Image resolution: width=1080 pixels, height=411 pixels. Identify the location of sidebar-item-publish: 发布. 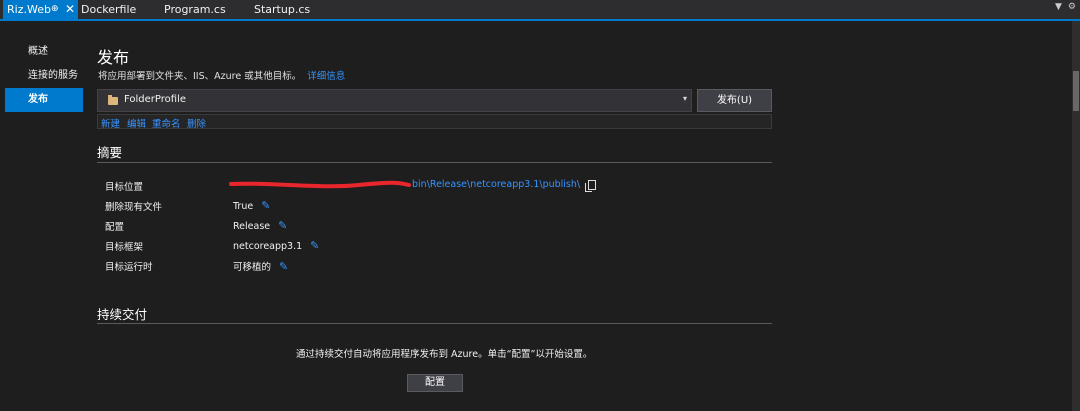
(44, 100).